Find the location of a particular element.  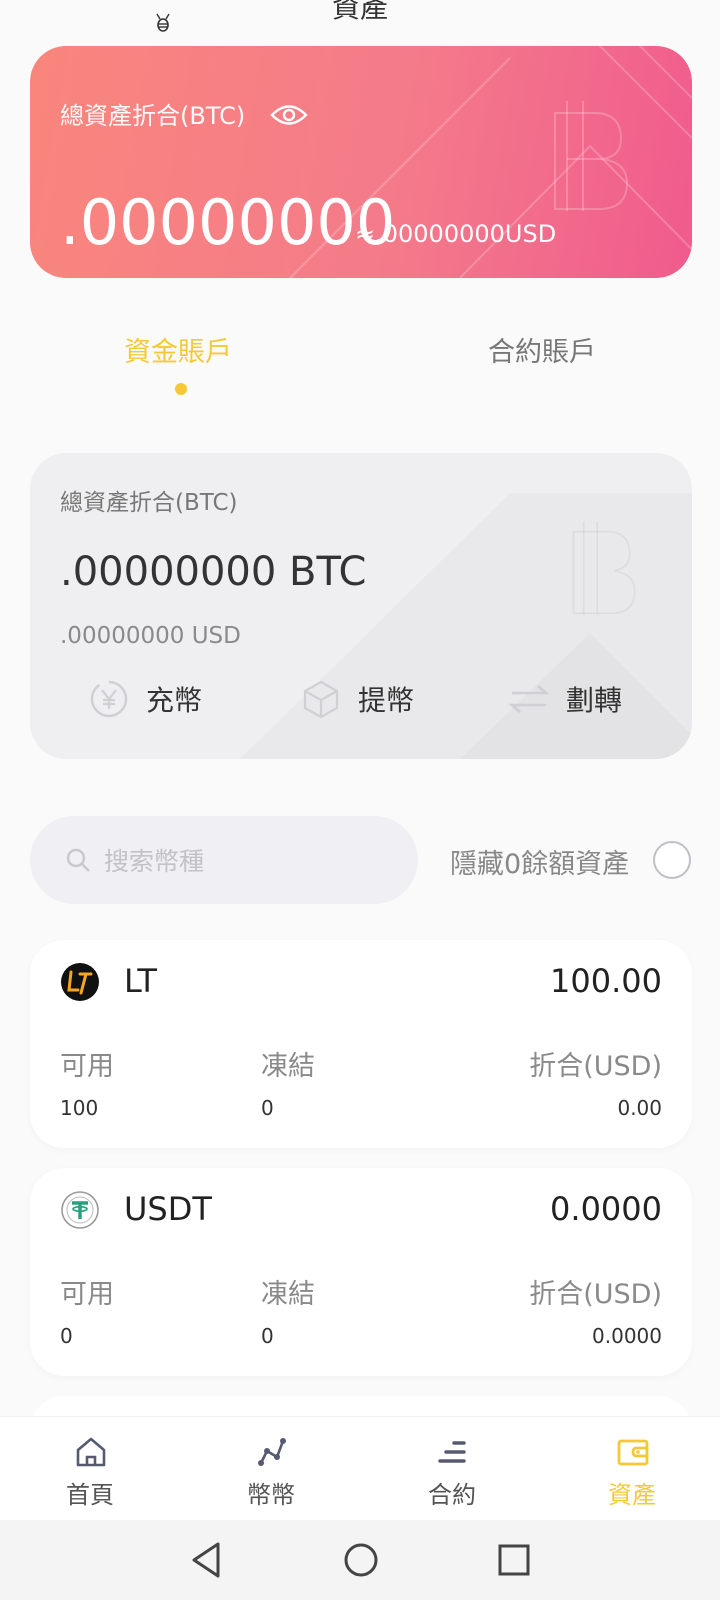

total-asset-amount: .00000000 is located at coordinates (228, 222).